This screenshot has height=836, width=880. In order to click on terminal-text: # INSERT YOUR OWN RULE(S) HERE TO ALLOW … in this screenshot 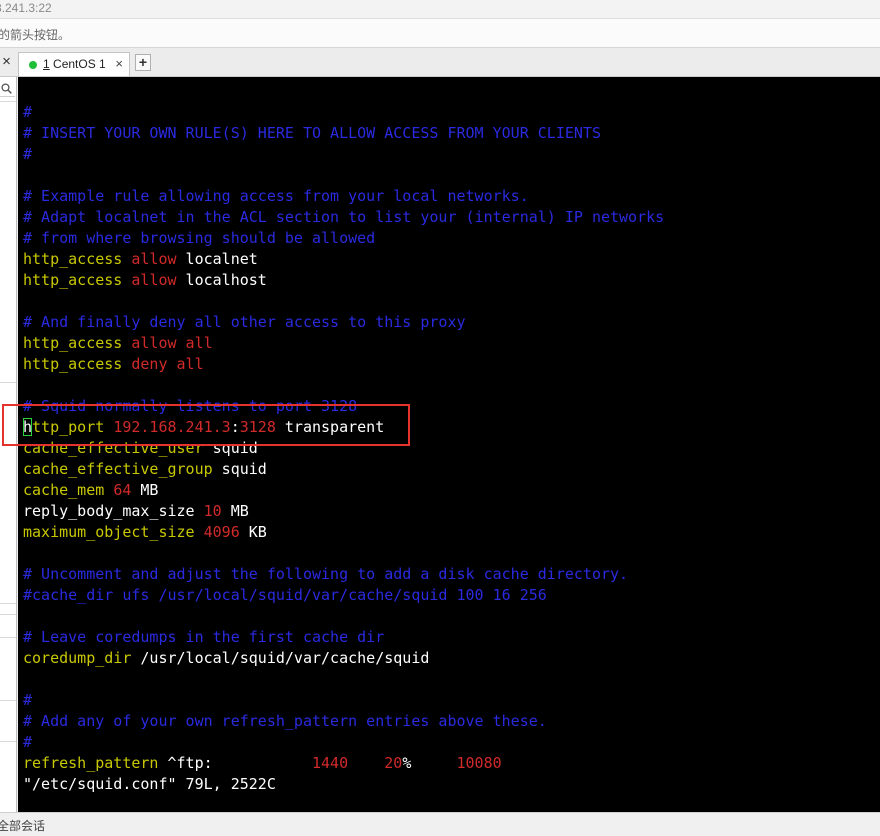, I will do `click(312, 133)`.